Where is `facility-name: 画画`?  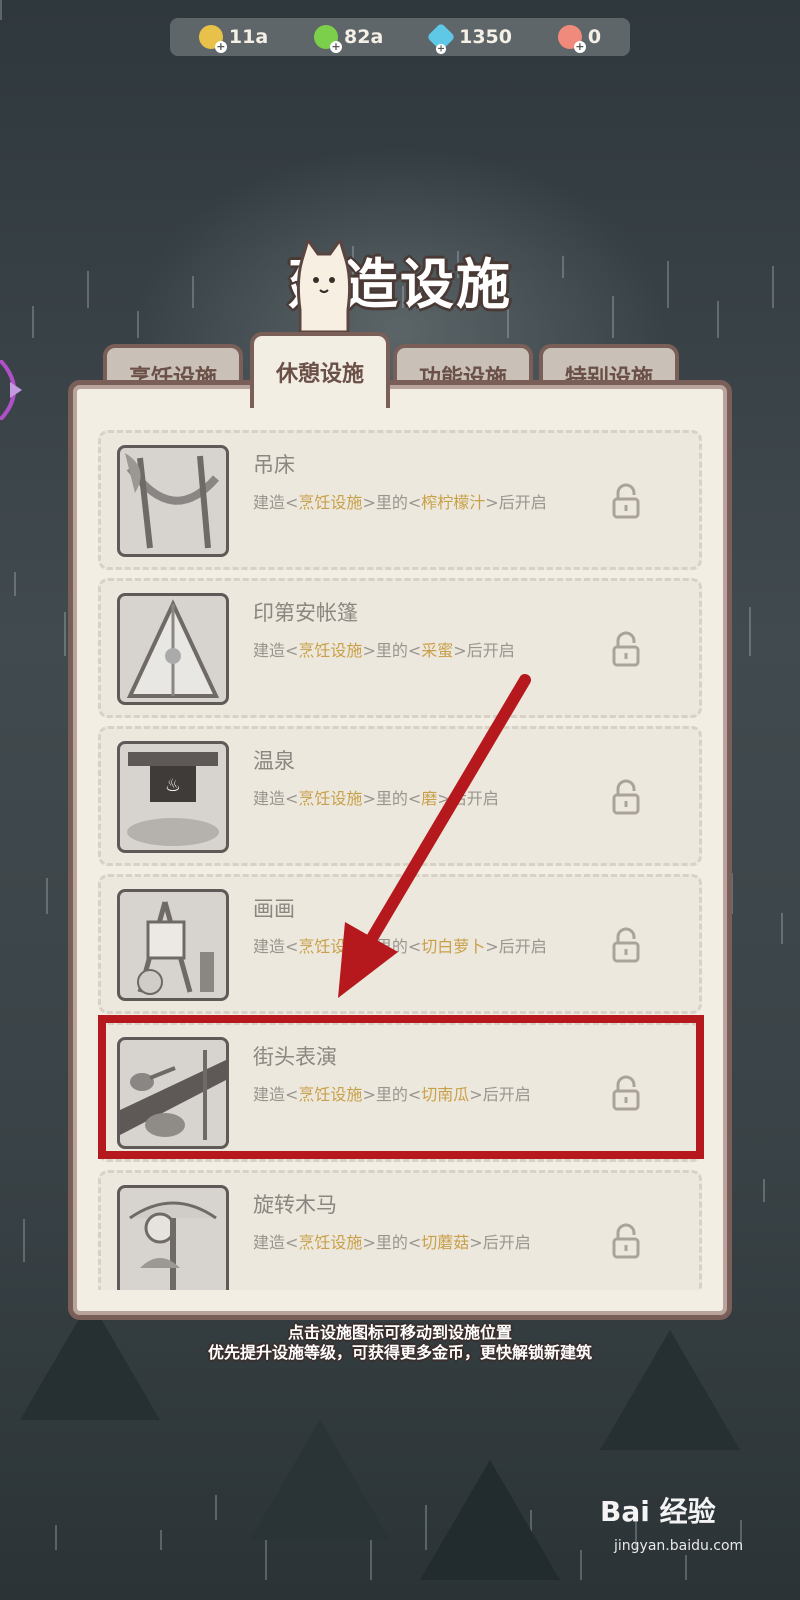 facility-name: 画画 is located at coordinates (274, 909).